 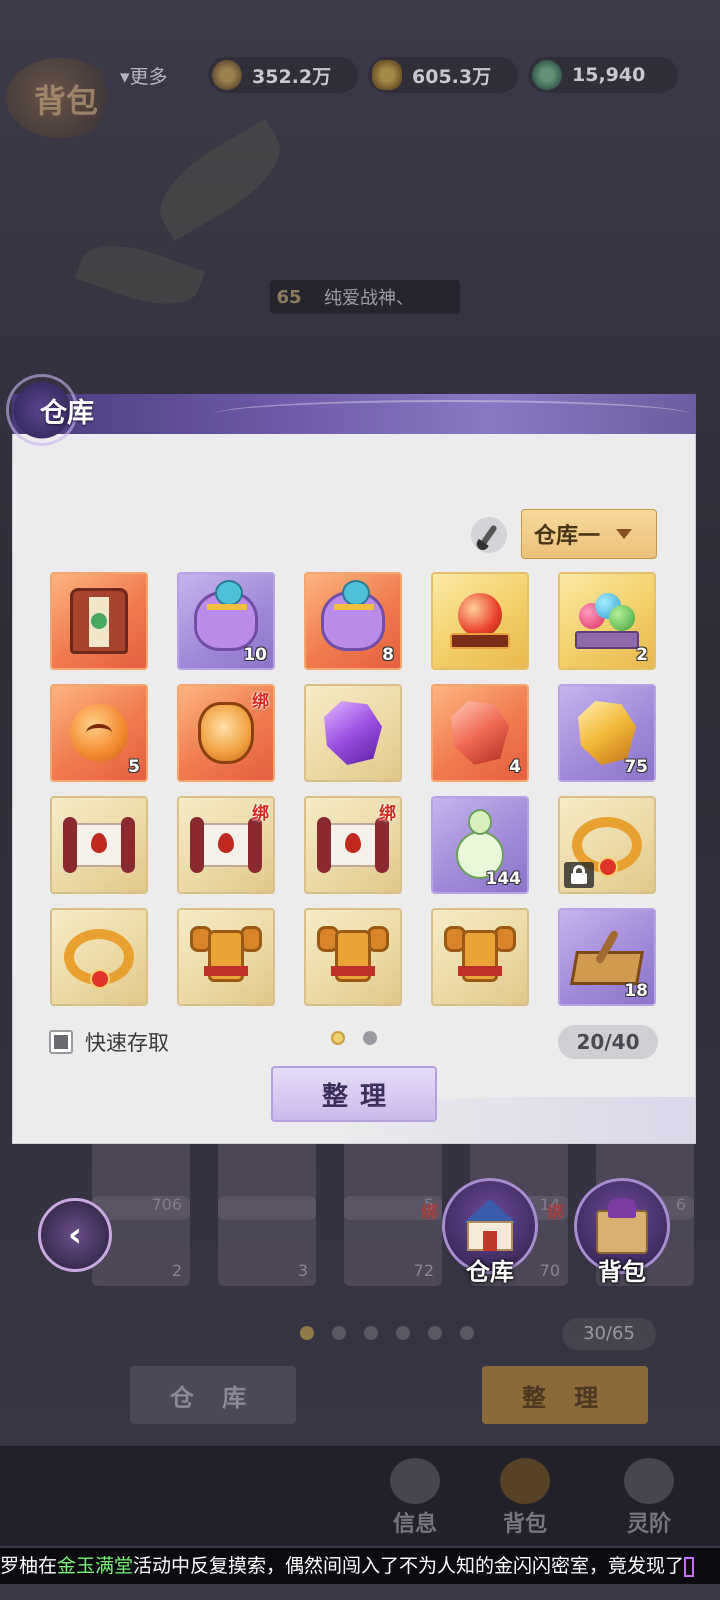 I want to click on storage-capacity: 20/40, so click(x=608, y=1042).